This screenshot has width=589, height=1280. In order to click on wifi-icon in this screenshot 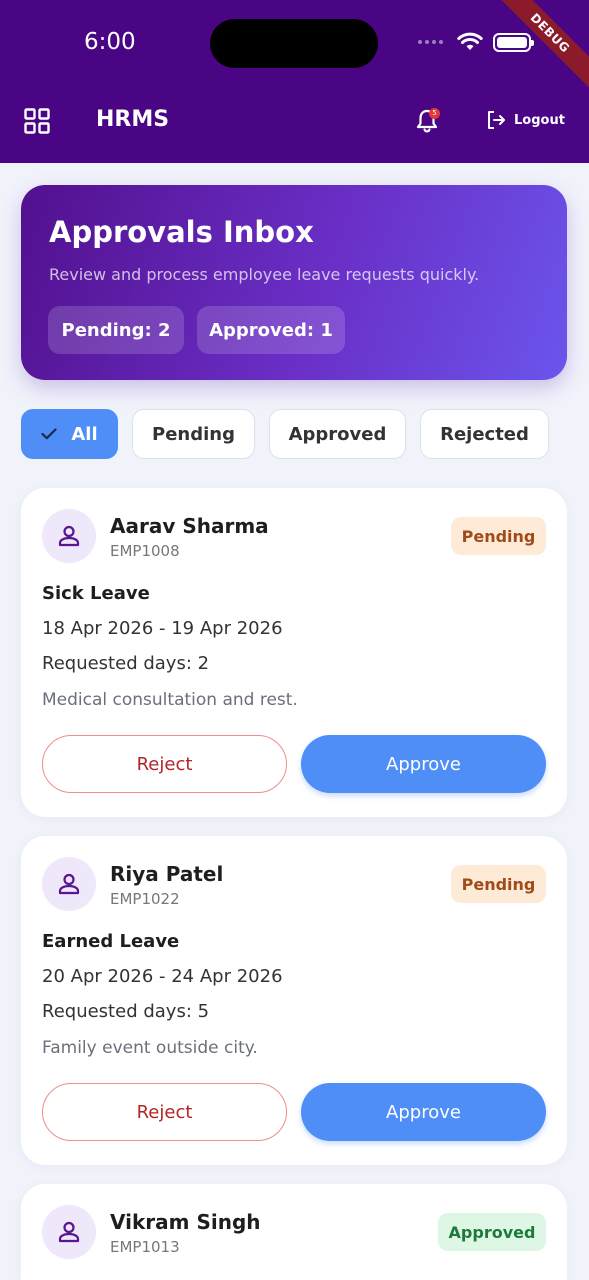, I will do `click(470, 41)`.